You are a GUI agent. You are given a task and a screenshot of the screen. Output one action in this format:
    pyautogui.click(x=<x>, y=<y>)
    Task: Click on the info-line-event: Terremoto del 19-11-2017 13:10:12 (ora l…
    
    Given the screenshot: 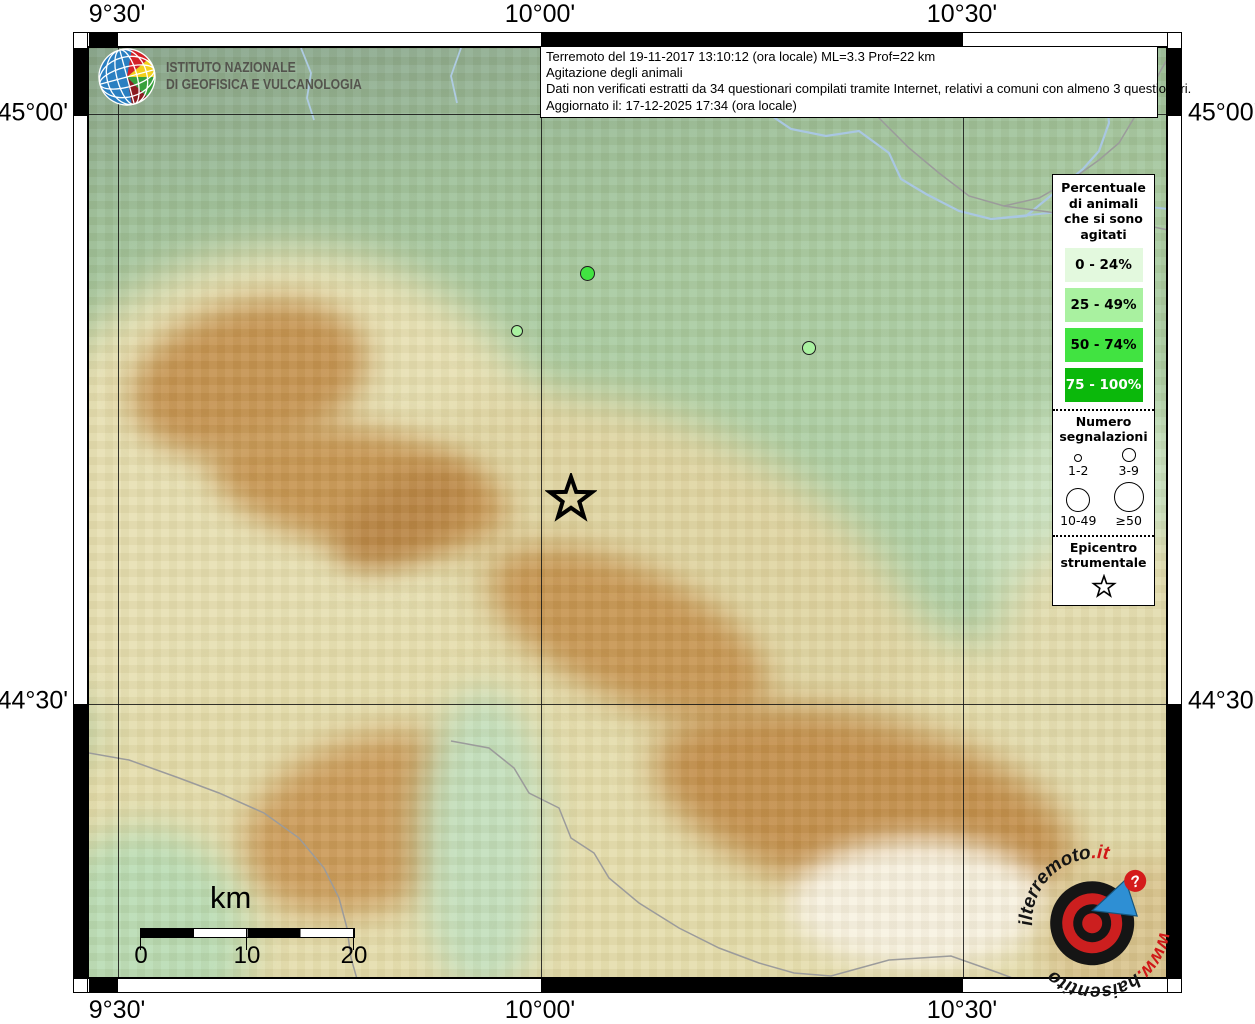 What is the action you would take?
    pyautogui.click(x=741, y=56)
    